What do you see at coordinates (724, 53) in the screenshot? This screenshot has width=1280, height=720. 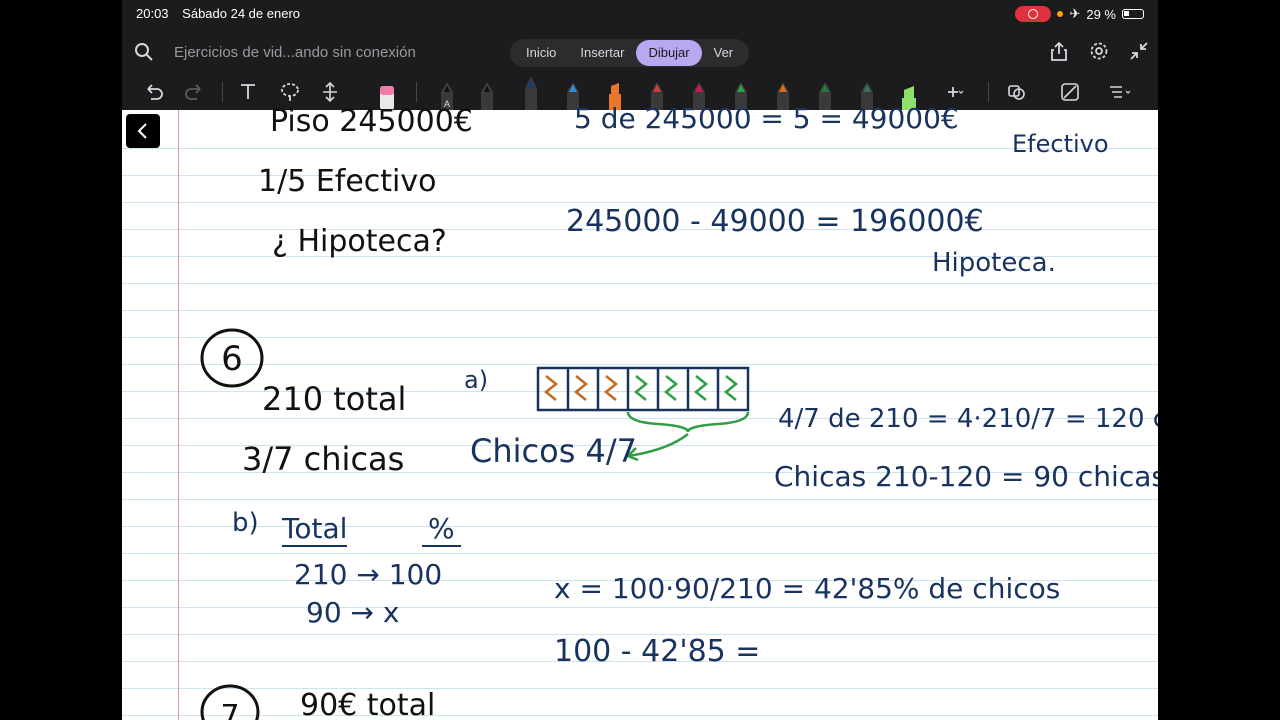 I see `tab-ver: Ver` at bounding box center [724, 53].